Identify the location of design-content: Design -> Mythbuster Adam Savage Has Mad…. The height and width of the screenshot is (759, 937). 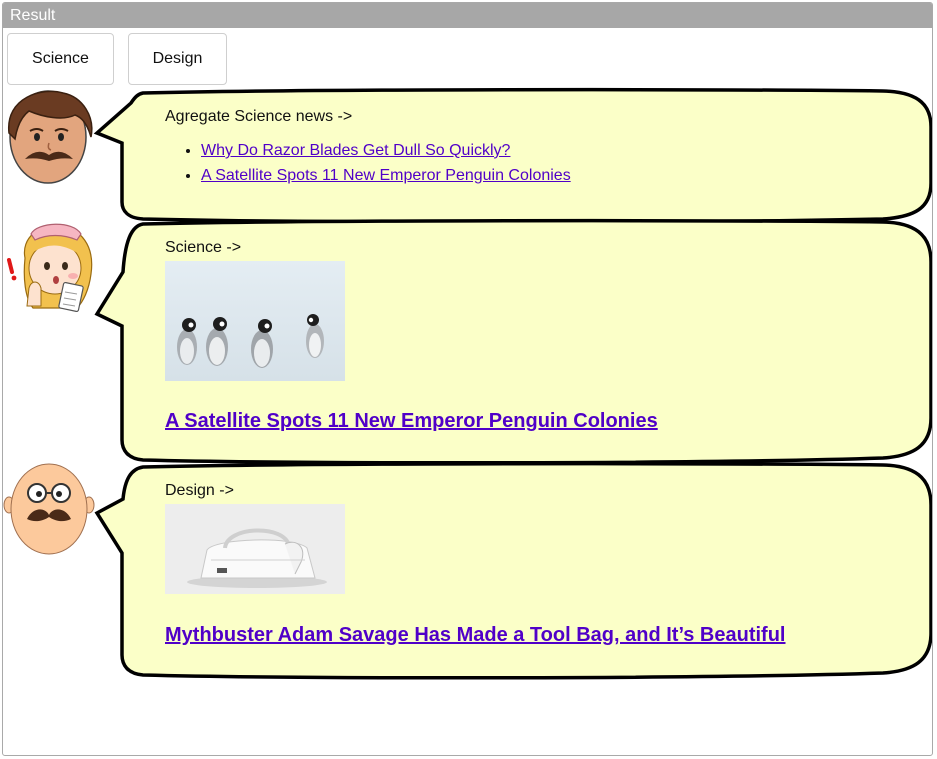
(475, 564).